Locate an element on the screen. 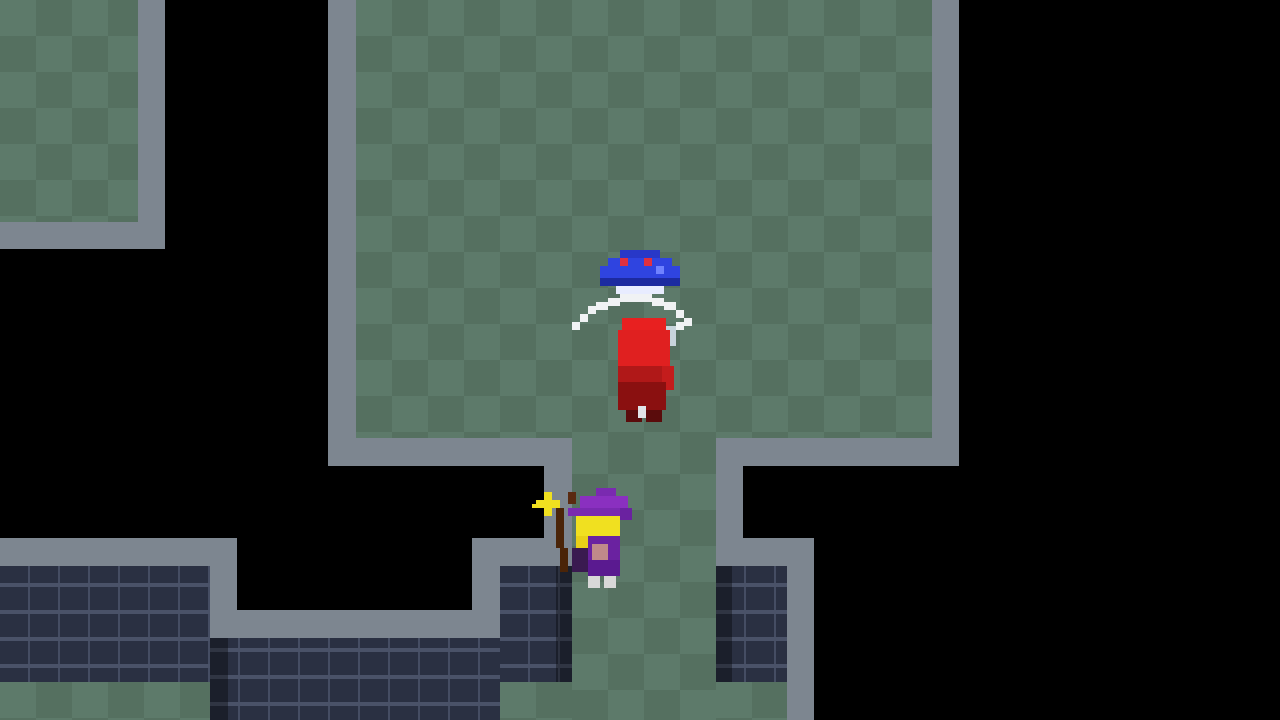  wall-lower-mid-top is located at coordinates (355, 624).